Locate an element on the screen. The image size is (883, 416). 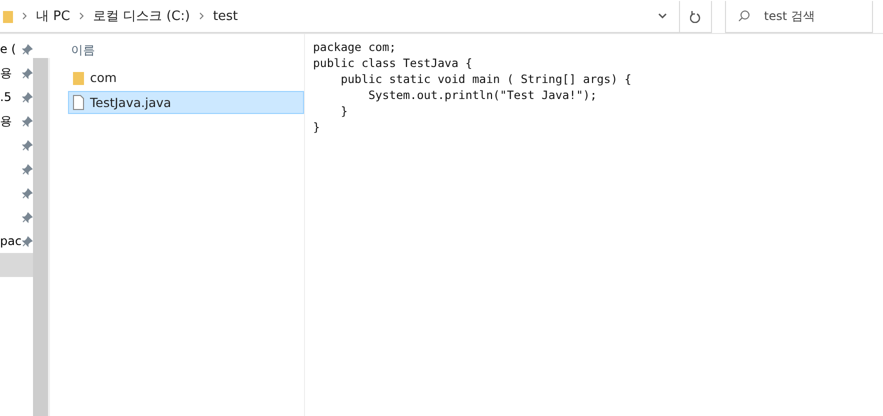
scrollbar is located at coordinates (41, 237).